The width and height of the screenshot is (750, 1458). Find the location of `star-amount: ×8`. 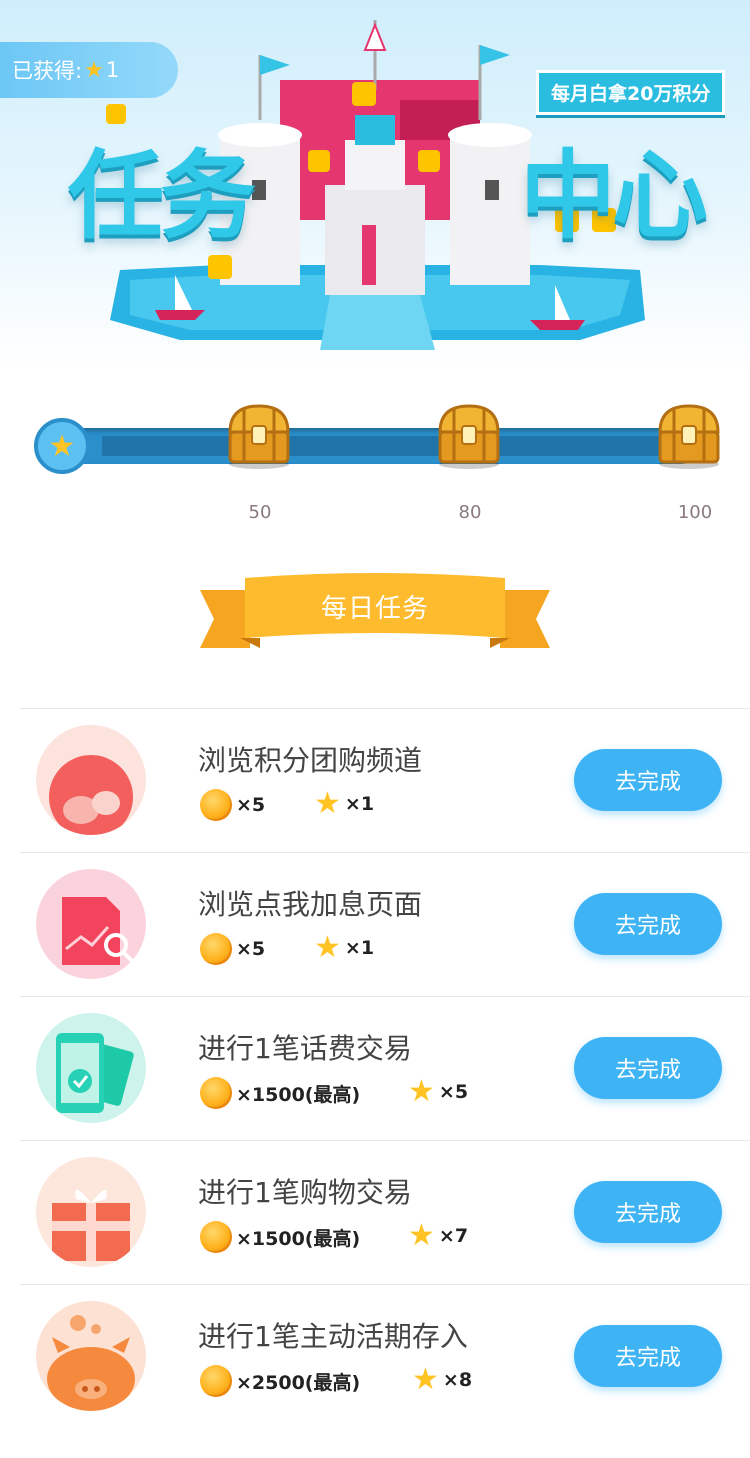

star-amount: ×8 is located at coordinates (457, 1380).